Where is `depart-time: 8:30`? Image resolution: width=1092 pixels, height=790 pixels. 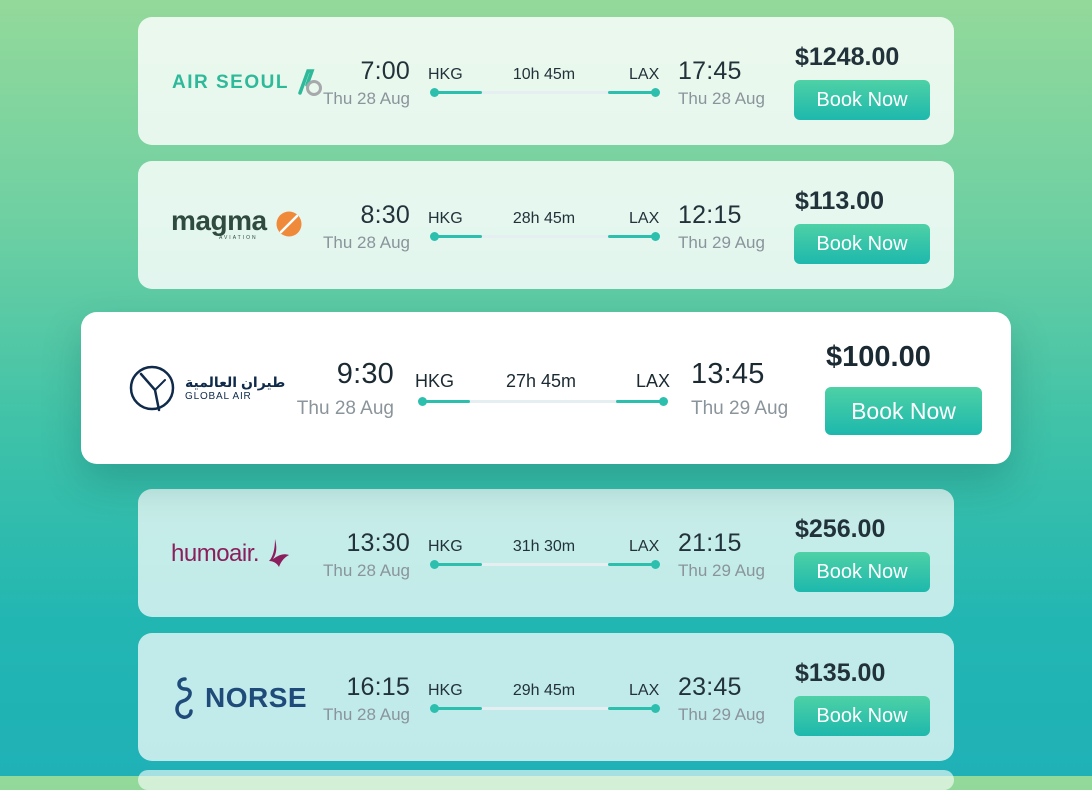
depart-time: 8:30 is located at coordinates (385, 215).